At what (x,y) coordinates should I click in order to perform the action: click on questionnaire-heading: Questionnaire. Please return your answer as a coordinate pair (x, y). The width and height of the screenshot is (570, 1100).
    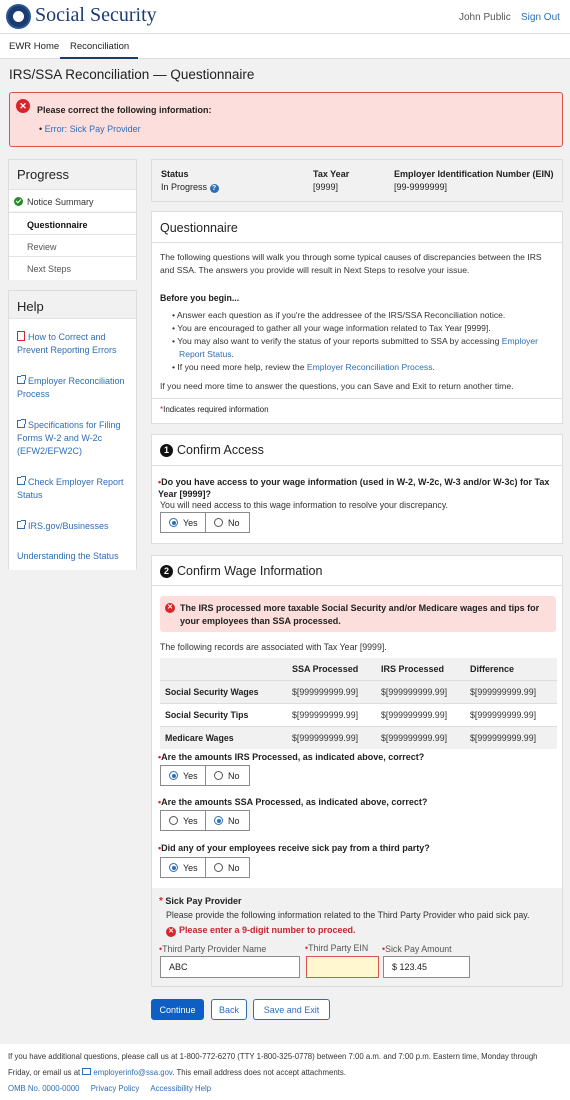
    Looking at the image, I should click on (199, 228).